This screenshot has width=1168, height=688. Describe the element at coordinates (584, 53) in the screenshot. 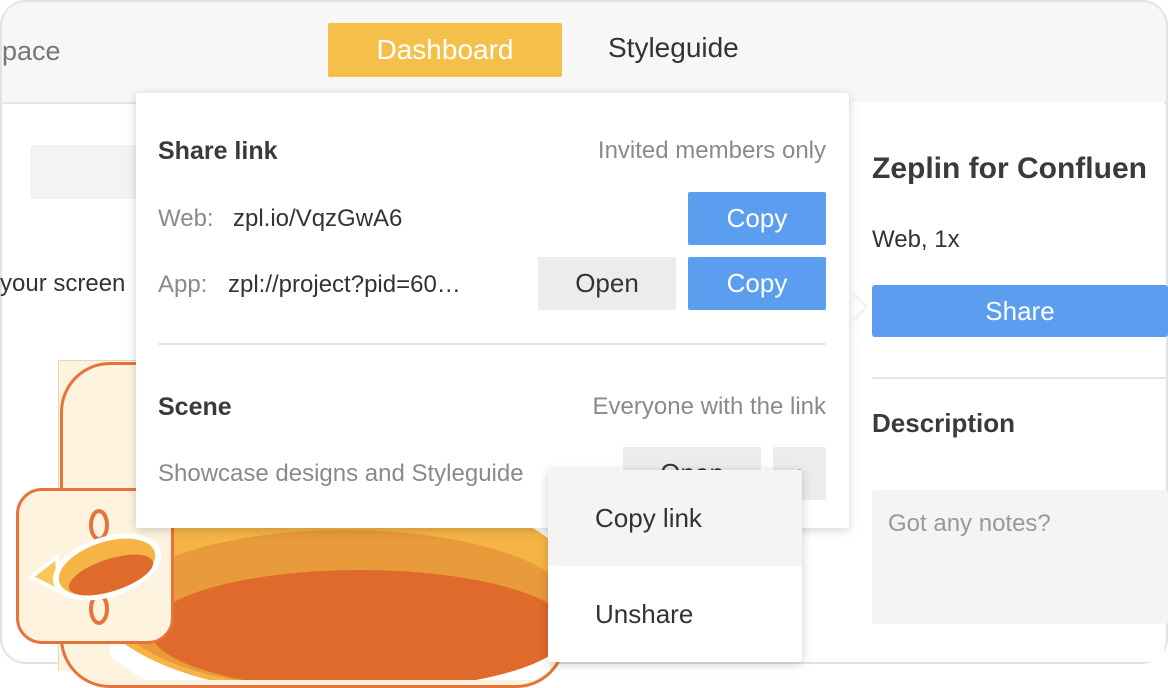

I see `top-navigation-bar: pace Dashboard Styleguide` at that location.